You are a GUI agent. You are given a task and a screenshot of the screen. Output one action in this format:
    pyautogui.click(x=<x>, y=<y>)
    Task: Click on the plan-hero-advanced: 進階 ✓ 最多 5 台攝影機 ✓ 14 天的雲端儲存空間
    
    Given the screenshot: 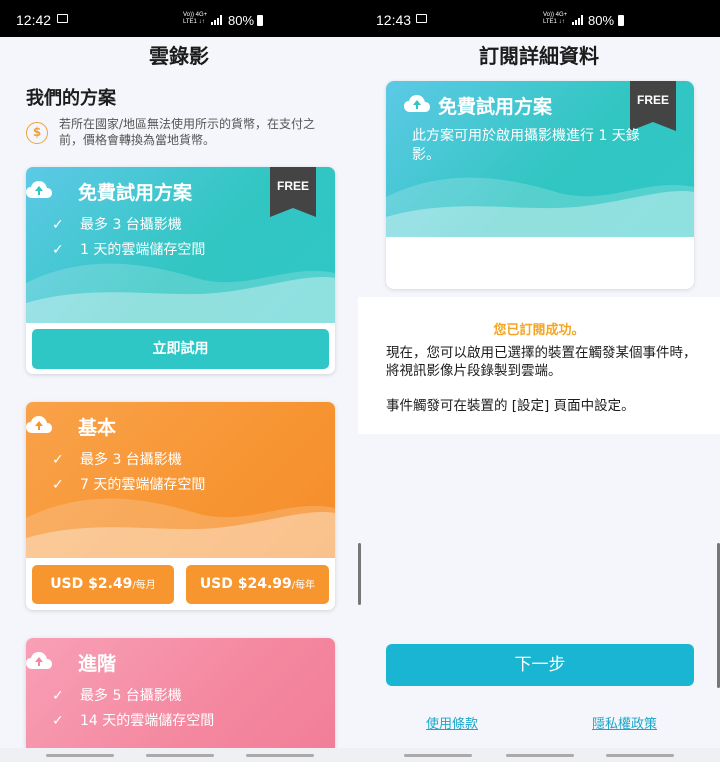 What is the action you would take?
    pyautogui.click(x=180, y=700)
    